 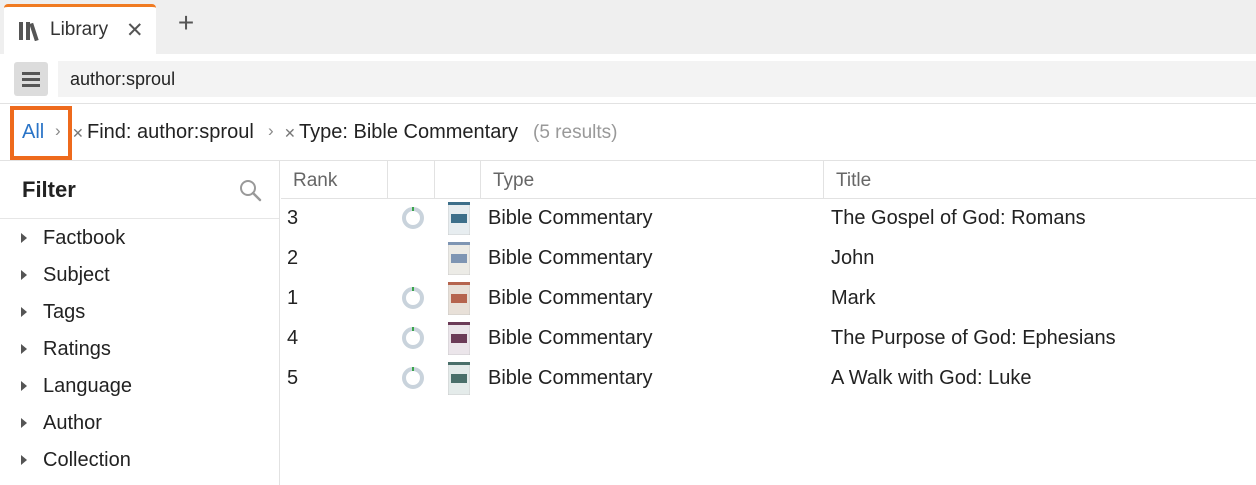 What do you see at coordinates (768, 259) in the screenshot?
I see `table-row: 2 Bible Commentary John` at bounding box center [768, 259].